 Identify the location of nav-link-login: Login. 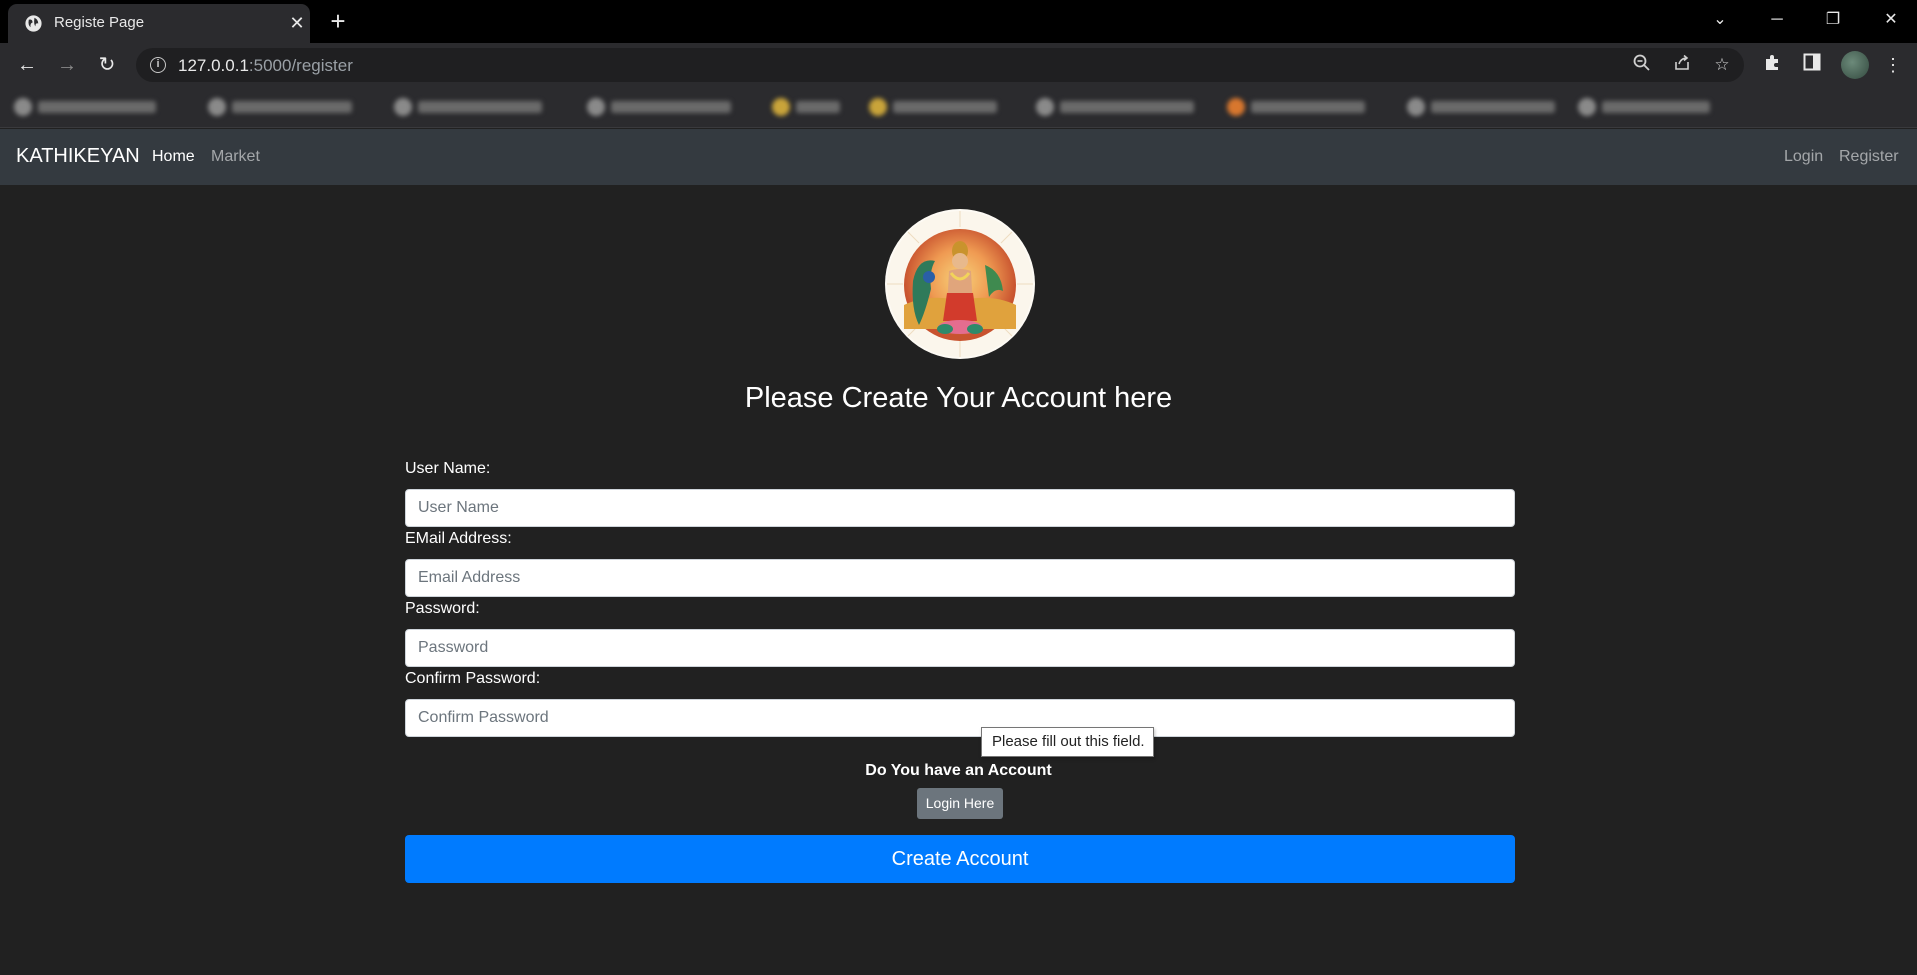
(1803, 157).